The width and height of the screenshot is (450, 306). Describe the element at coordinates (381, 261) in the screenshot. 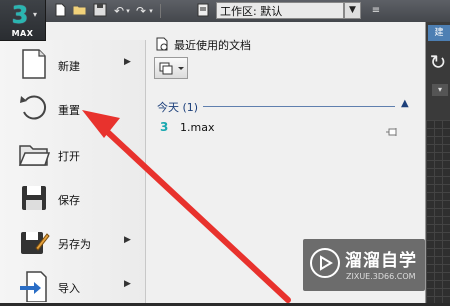

I see `watermark-text: 溜溜自学` at that location.